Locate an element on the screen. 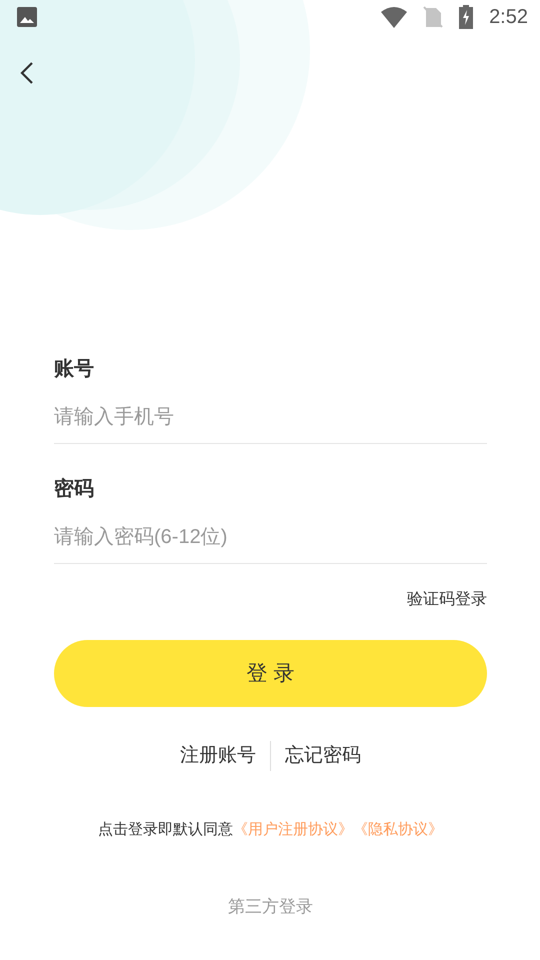  login-button: 登 录 is located at coordinates (270, 673).